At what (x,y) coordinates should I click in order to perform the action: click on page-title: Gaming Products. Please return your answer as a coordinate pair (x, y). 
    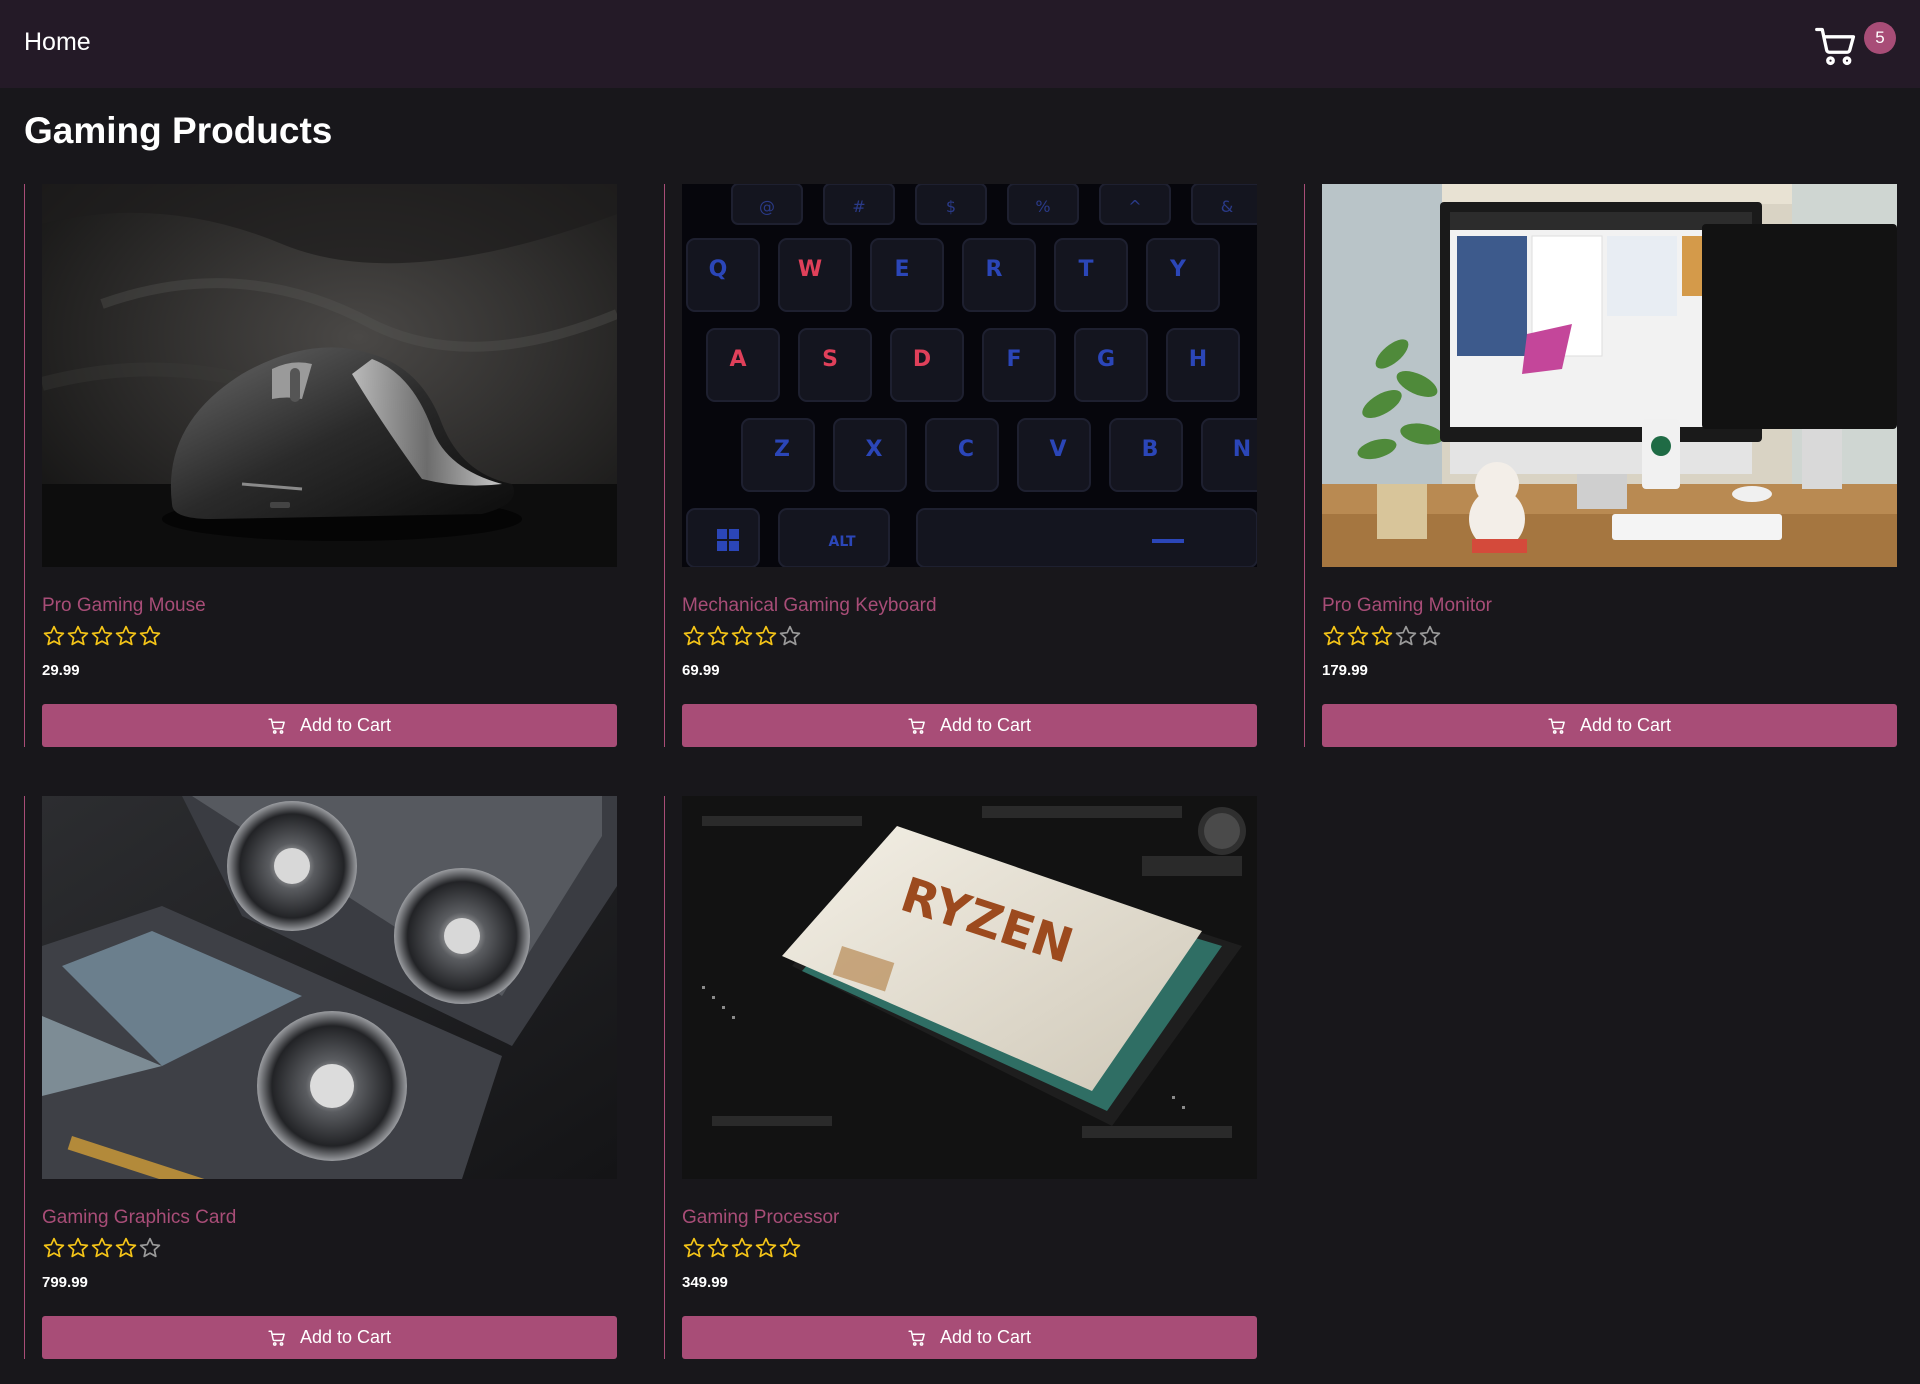
    Looking at the image, I should click on (178, 130).